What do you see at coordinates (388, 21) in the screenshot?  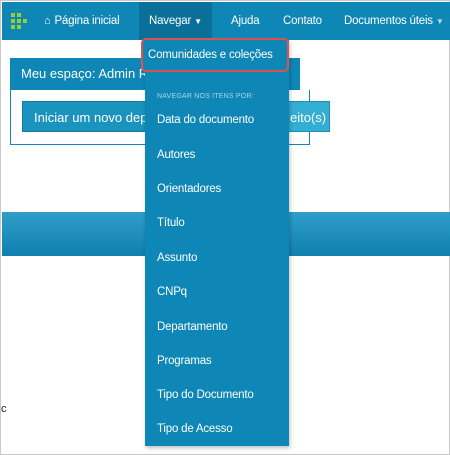 I see `nav-docs-label: Documentos úteis` at bounding box center [388, 21].